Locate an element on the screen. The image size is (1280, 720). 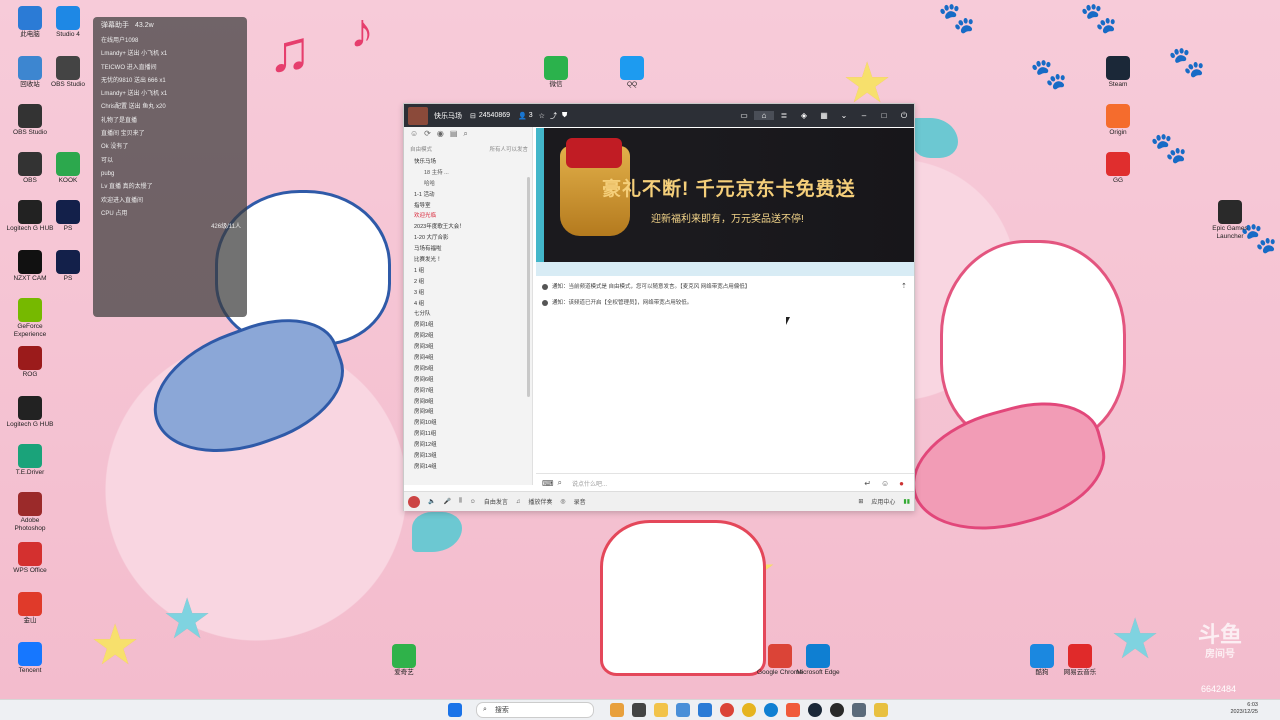
send-icon: ↵ is located at coordinates (867, 483).